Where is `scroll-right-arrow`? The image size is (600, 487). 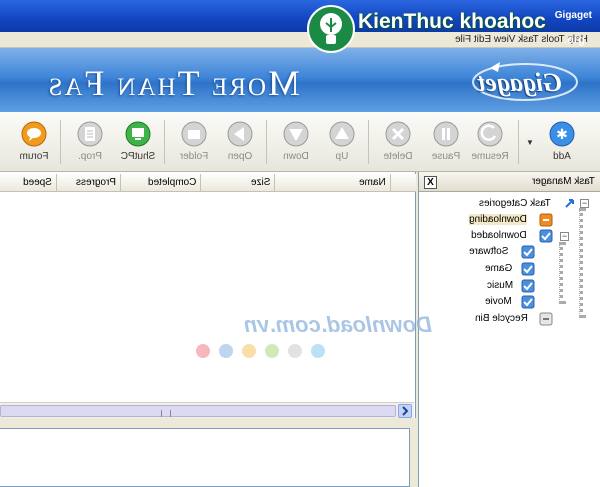 scroll-right-arrow is located at coordinates (405, 411).